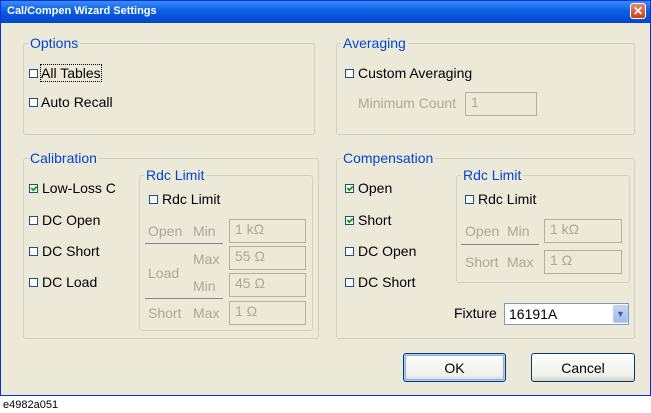  What do you see at coordinates (387, 251) in the screenshot?
I see `comp-dc-open-label: DC Open` at bounding box center [387, 251].